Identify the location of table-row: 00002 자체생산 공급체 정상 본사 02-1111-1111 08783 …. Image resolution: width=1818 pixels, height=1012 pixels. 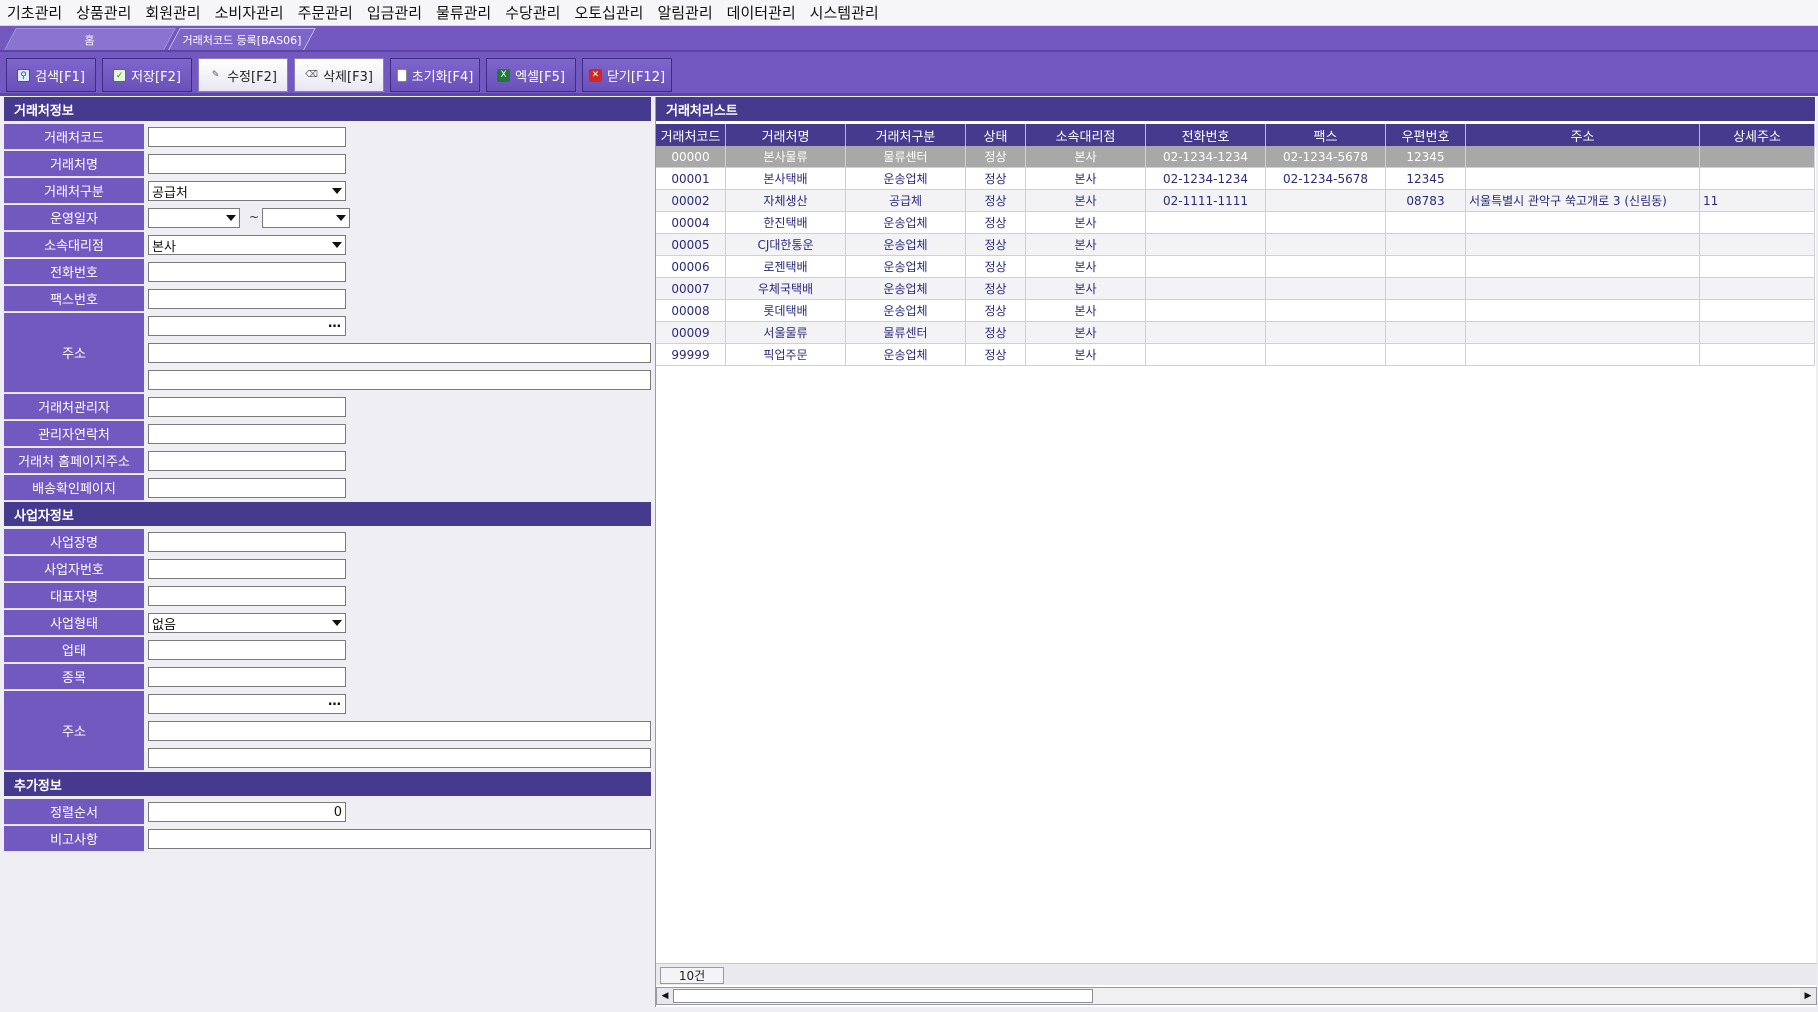
(1235, 201).